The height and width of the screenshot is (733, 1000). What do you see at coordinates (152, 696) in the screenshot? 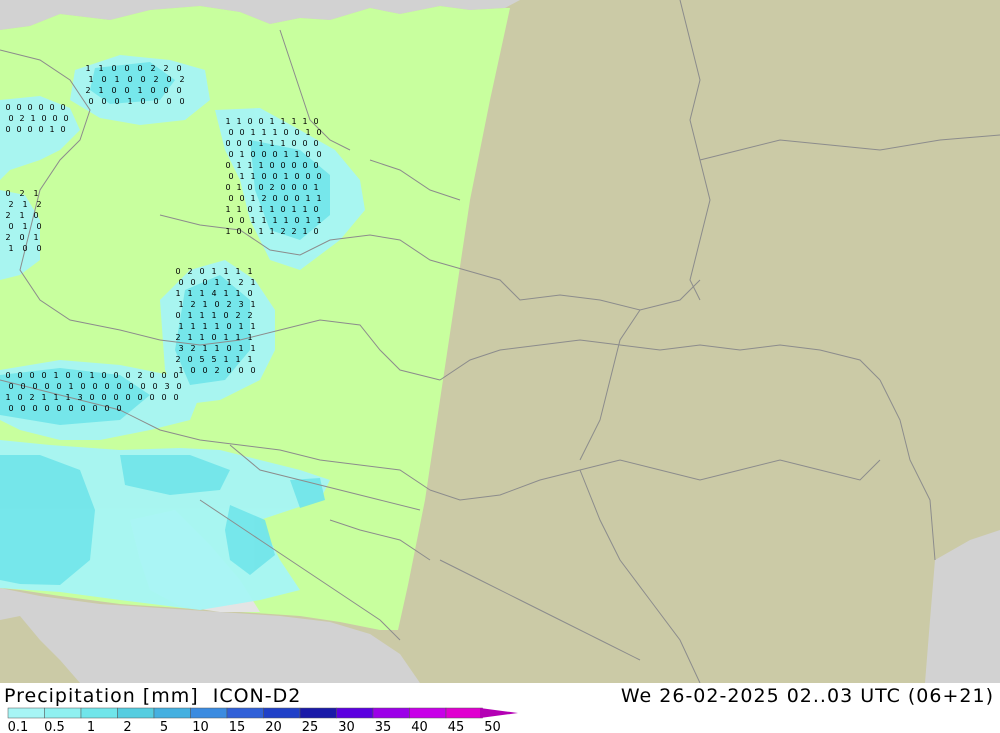
I see `map-title: Precipitation [mm] ICON-D2` at bounding box center [152, 696].